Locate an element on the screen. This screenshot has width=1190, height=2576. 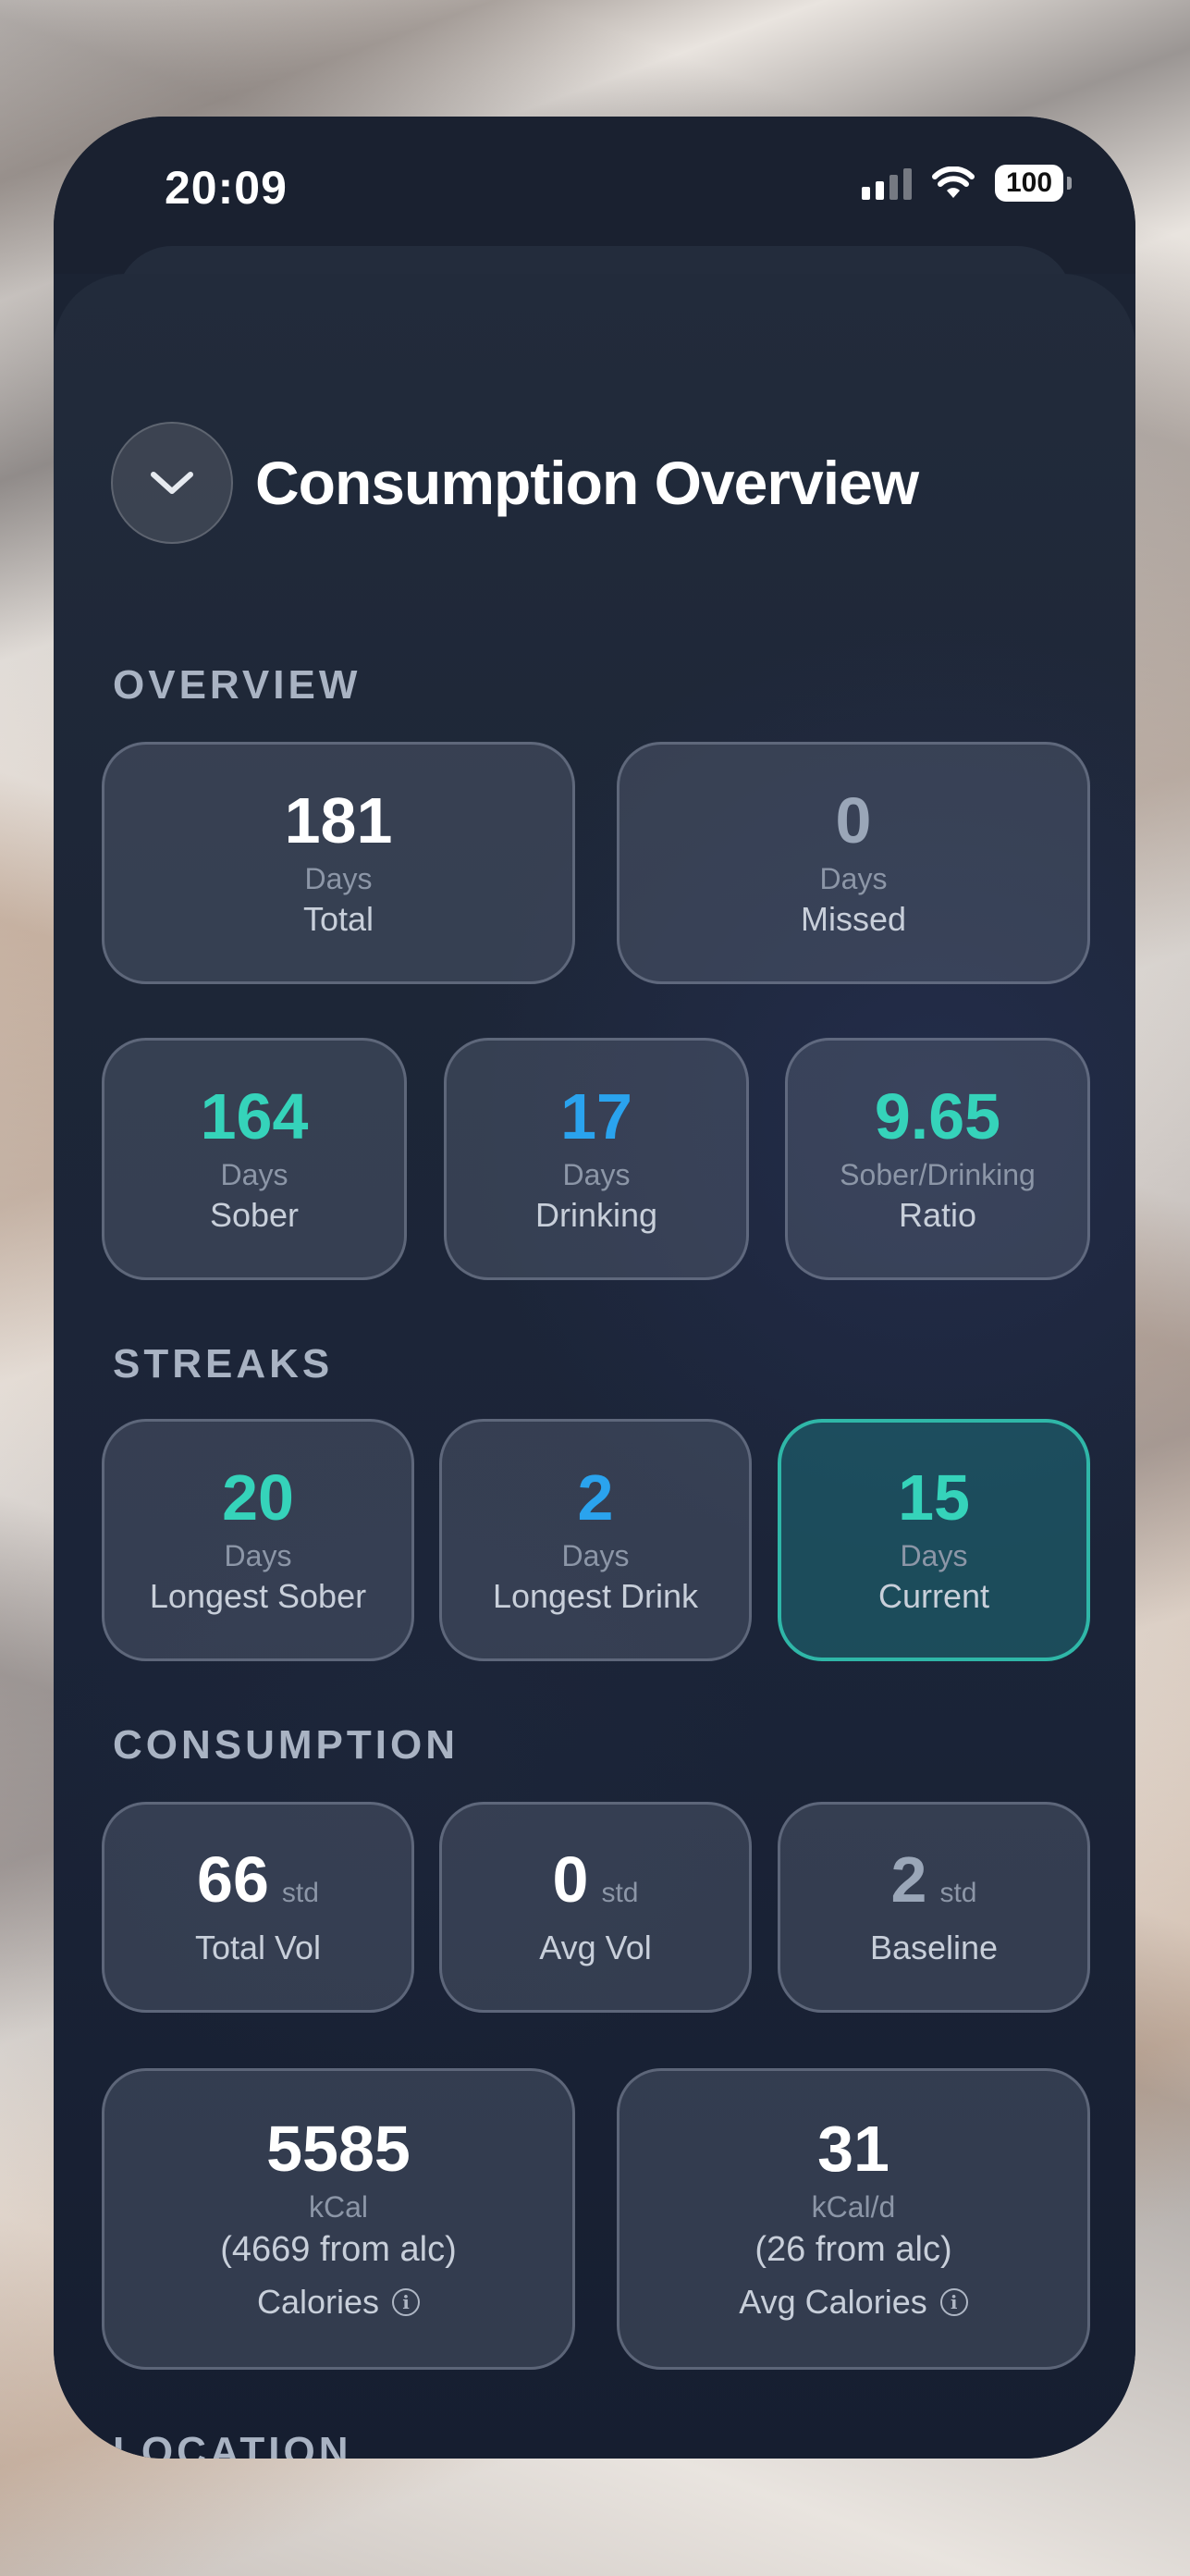
stat-value-row: 2 std is located at coordinates (934, 1879).